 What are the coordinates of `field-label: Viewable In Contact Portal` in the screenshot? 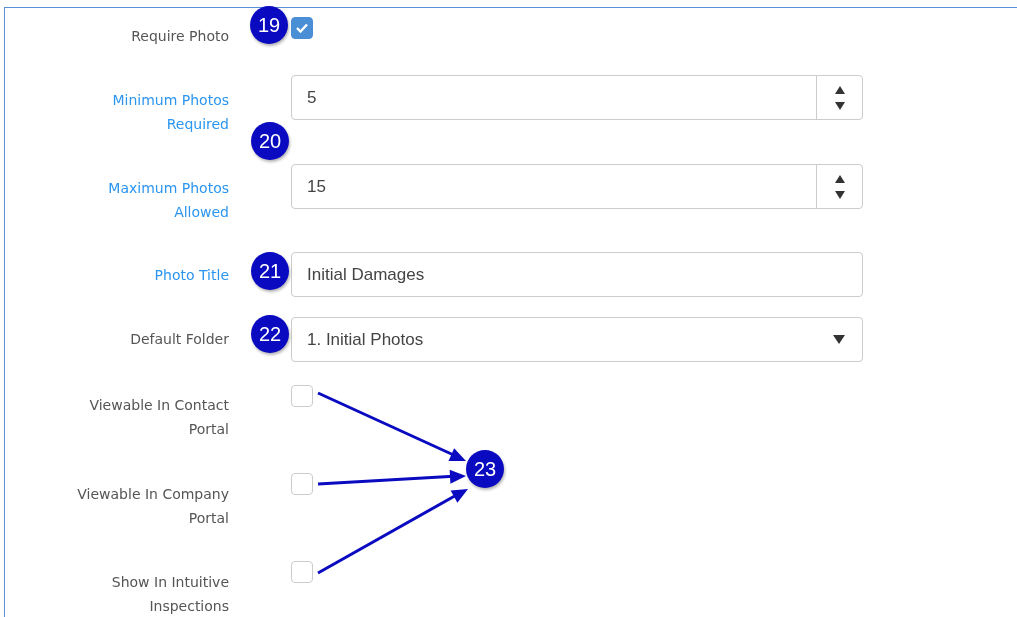 It's located at (158, 417).